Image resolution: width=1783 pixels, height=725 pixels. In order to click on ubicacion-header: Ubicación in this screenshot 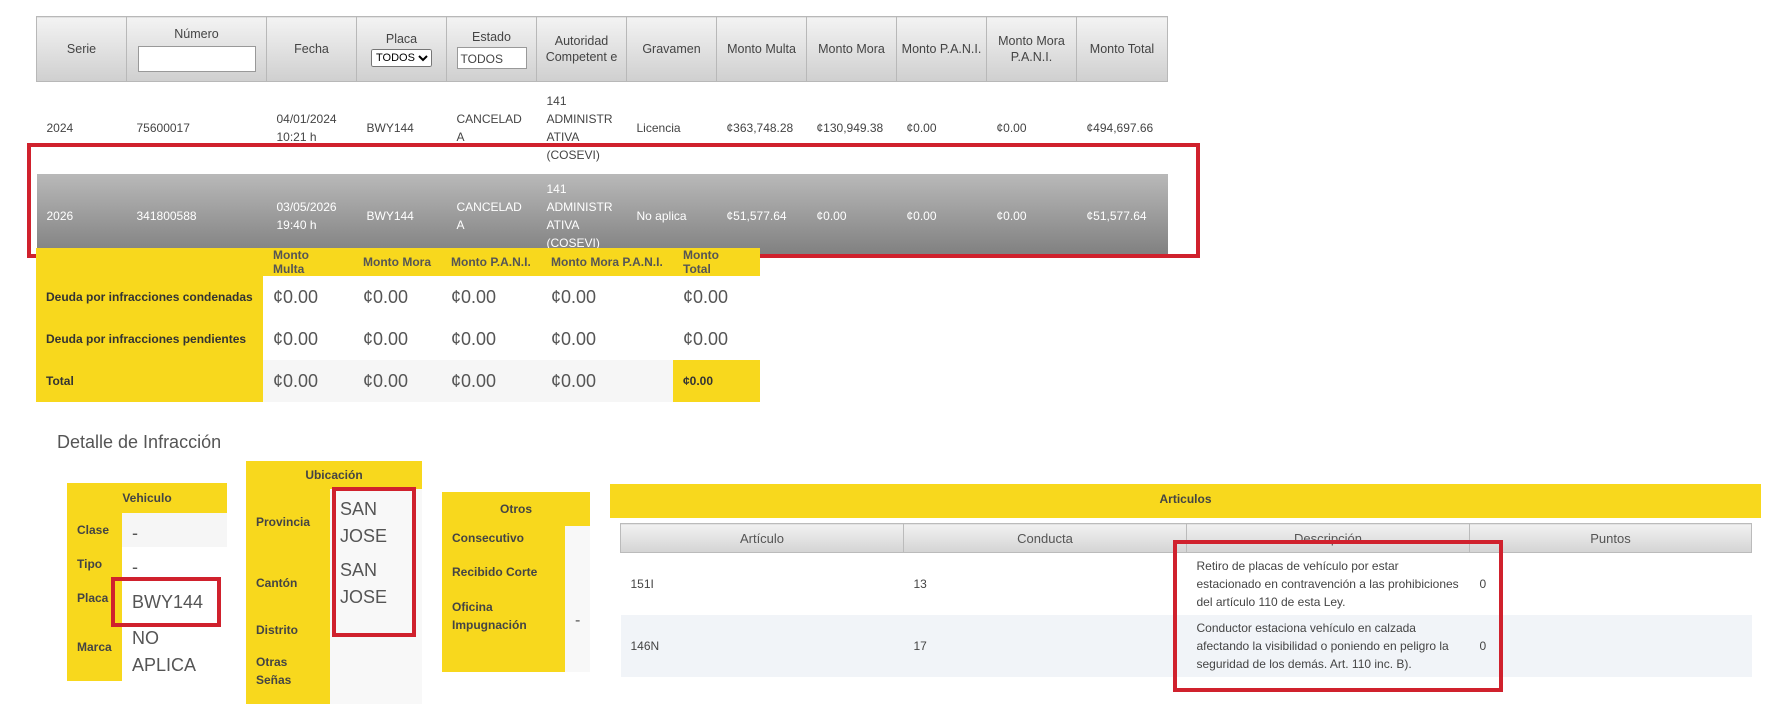, I will do `click(334, 475)`.